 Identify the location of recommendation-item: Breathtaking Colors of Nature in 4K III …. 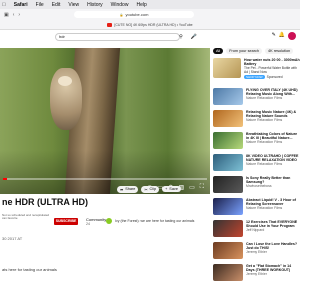
(256, 142).